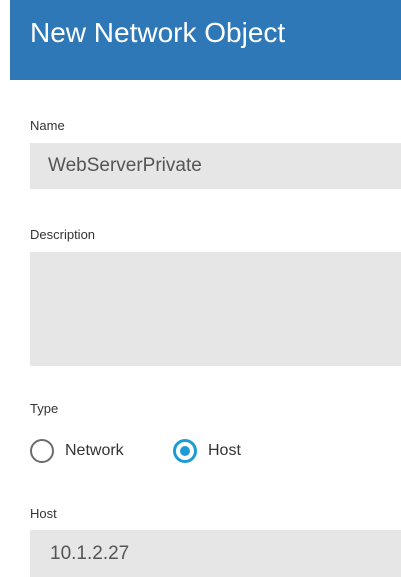 This screenshot has height=577, width=401. Describe the element at coordinates (224, 450) in the screenshot. I see `radio-host-label: Host` at that location.